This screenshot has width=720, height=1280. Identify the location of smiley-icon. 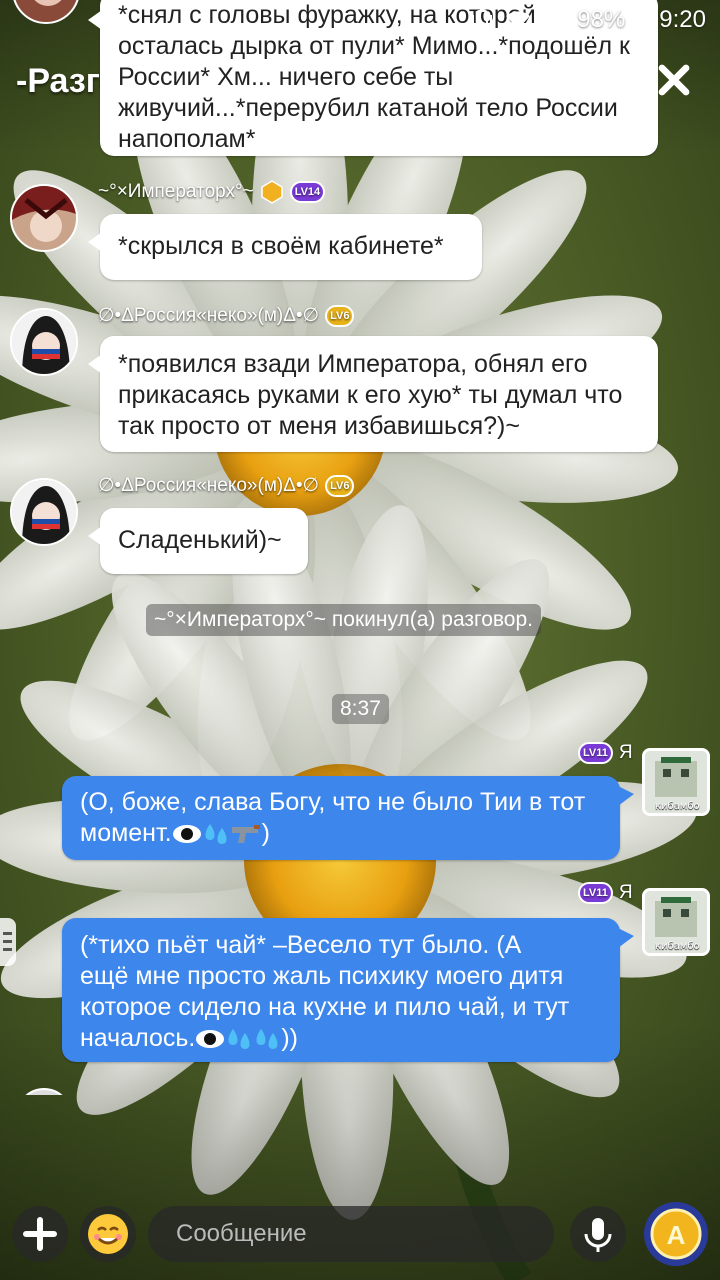
(108, 1234).